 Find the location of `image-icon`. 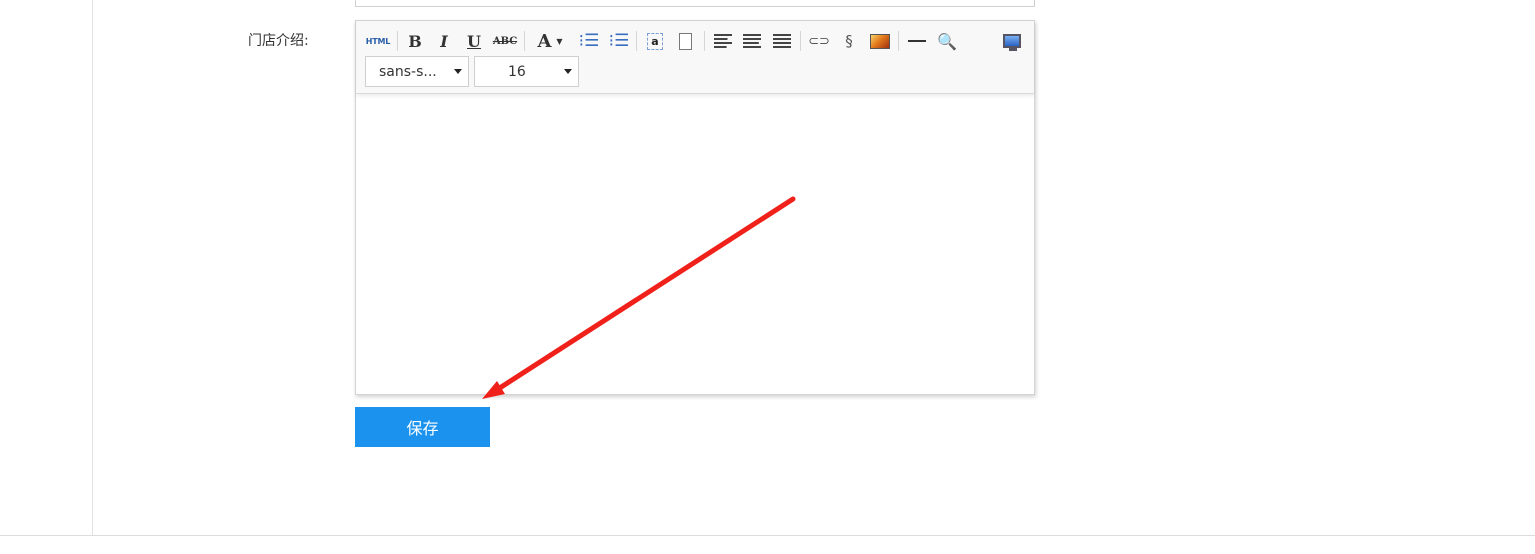

image-icon is located at coordinates (880, 41).